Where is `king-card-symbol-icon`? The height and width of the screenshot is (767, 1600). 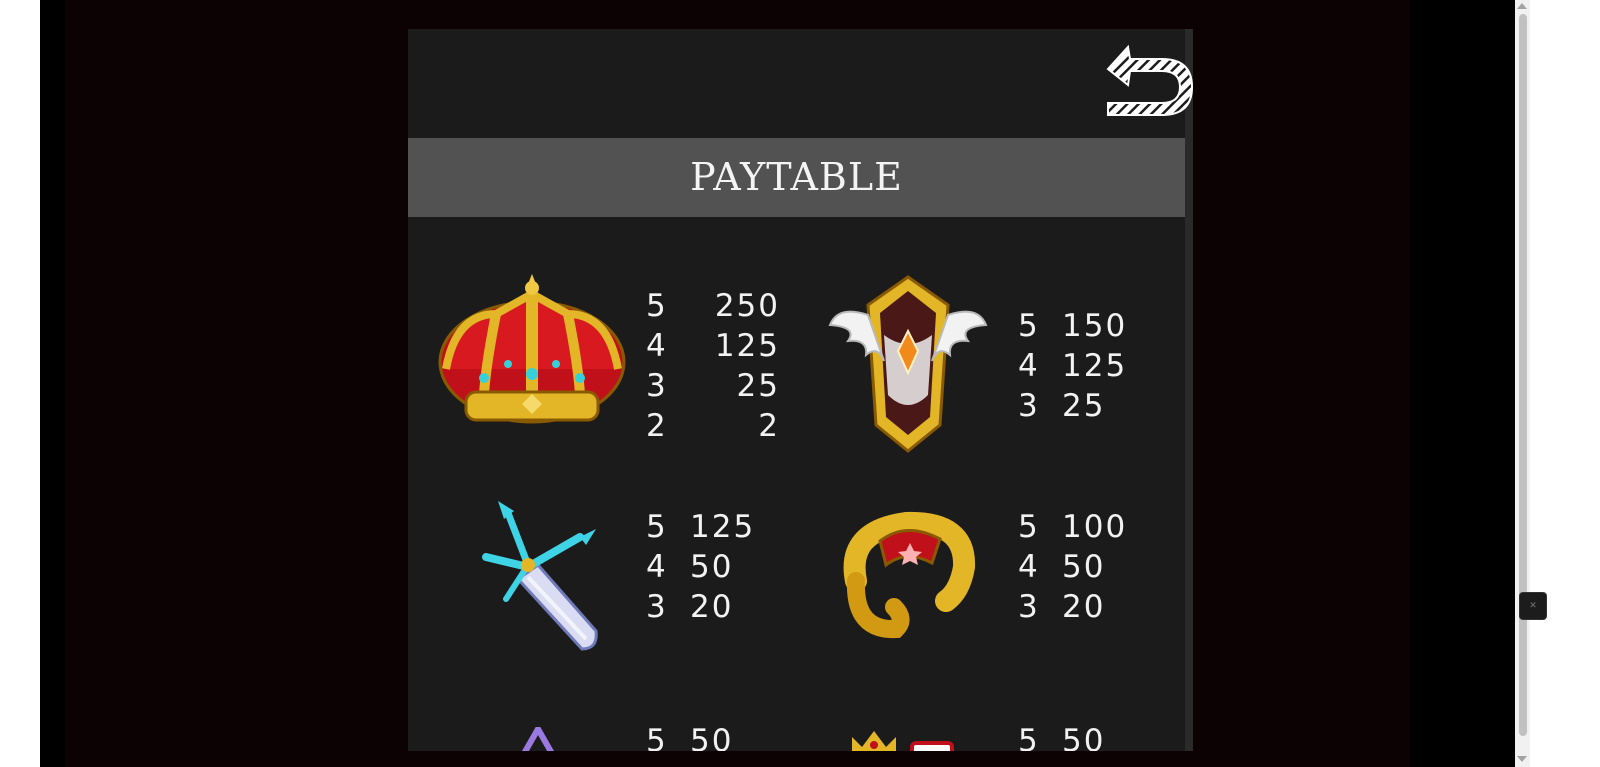
king-card-symbol-icon is located at coordinates (903, 741).